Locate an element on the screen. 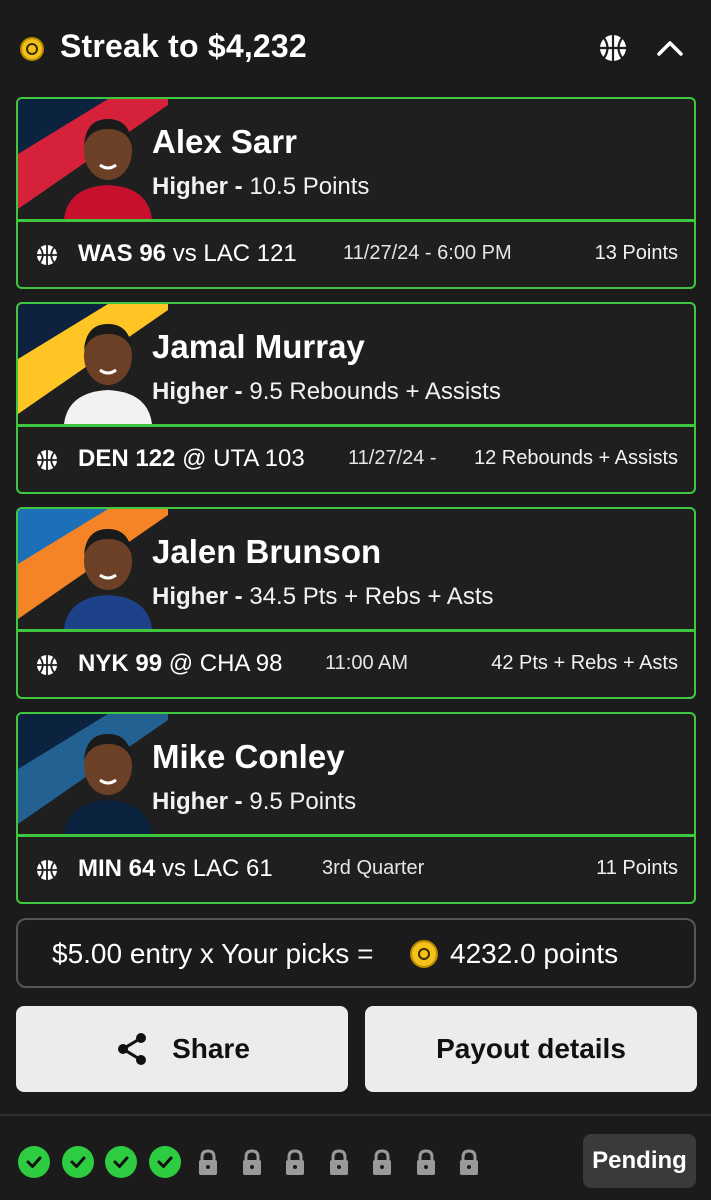  pick-line-value: 9.5 Points is located at coordinates (303, 801).